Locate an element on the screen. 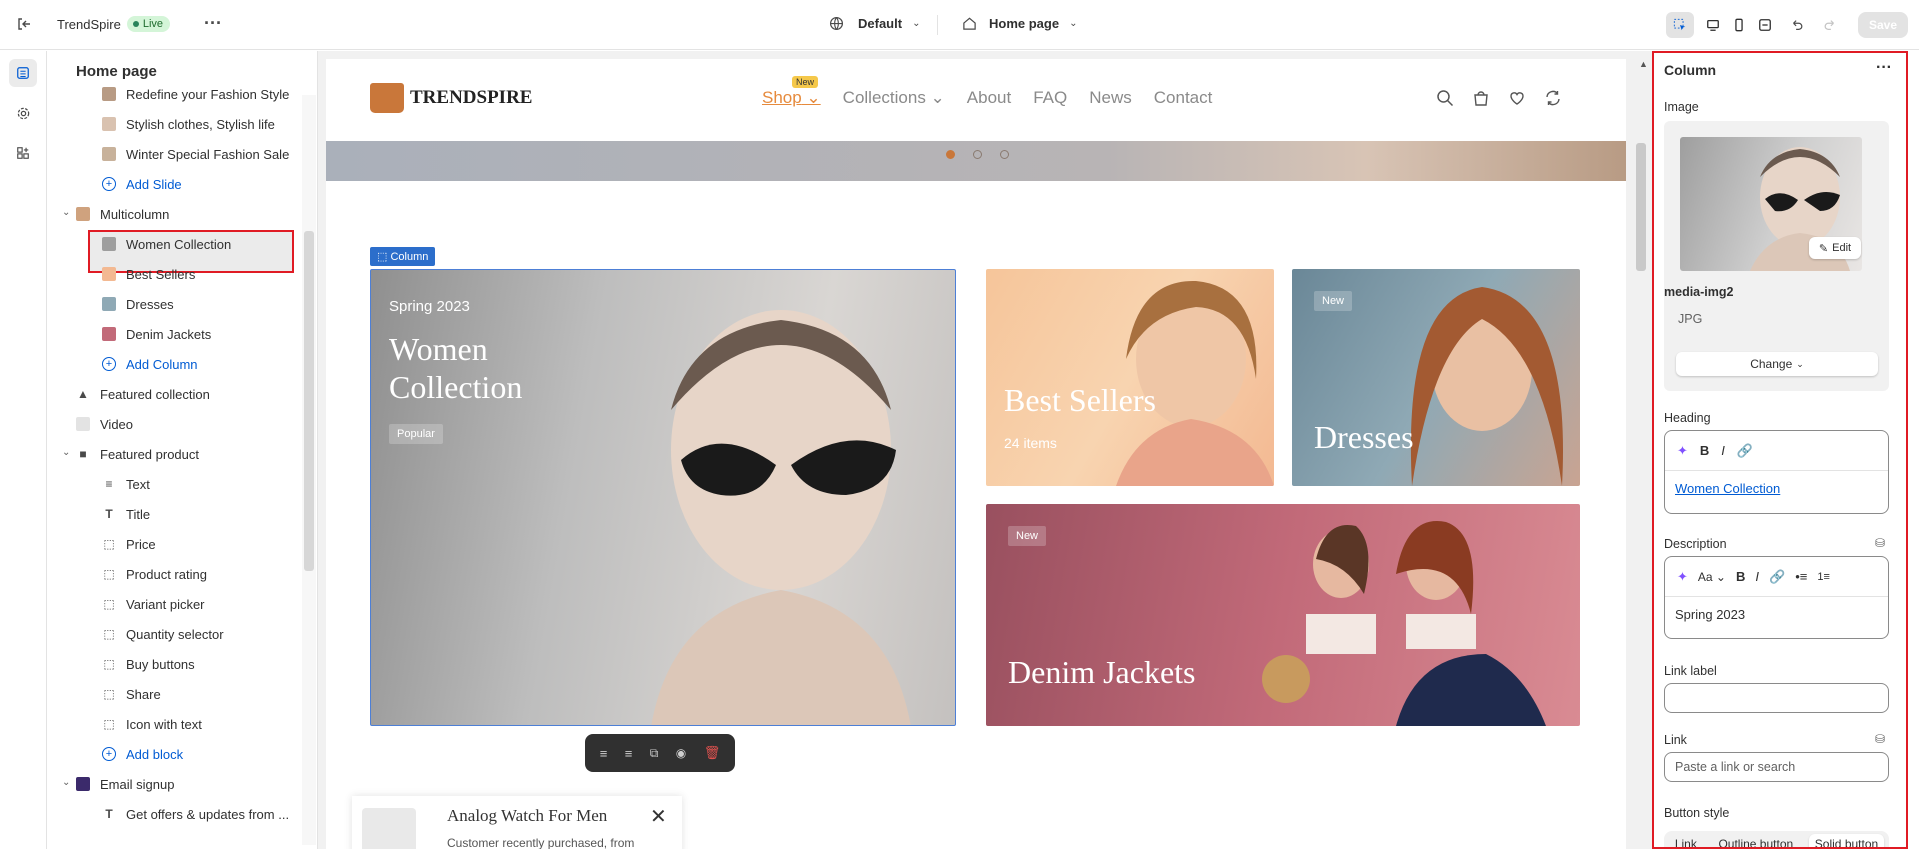  inspector-toggle-button is located at coordinates (1680, 25).